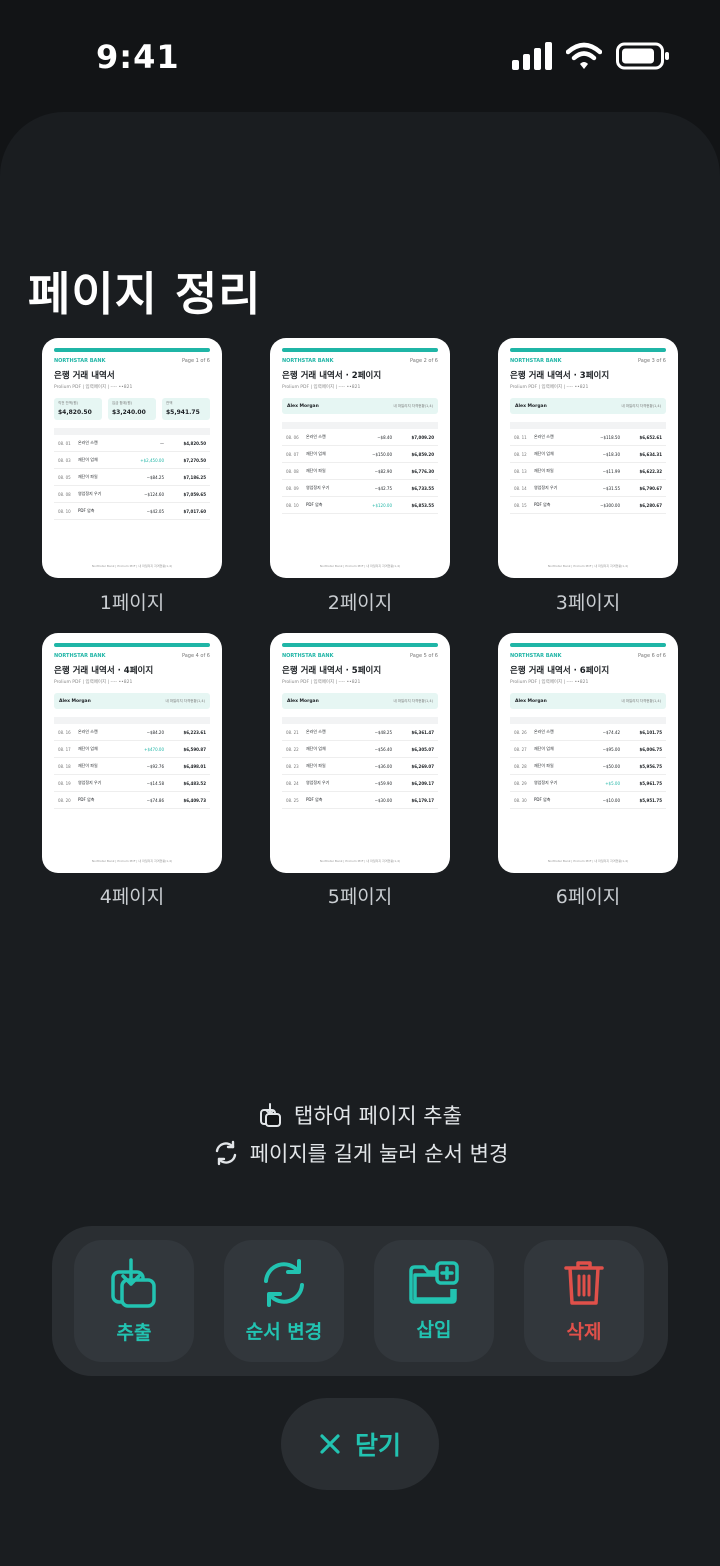  I want to click on reorder-icon, so click(284, 1282).